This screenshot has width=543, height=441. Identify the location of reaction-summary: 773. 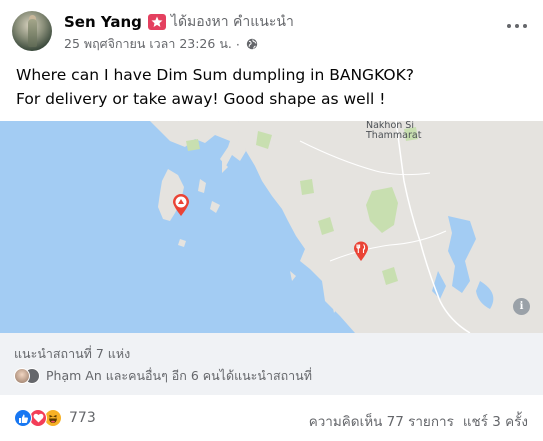
(55, 418).